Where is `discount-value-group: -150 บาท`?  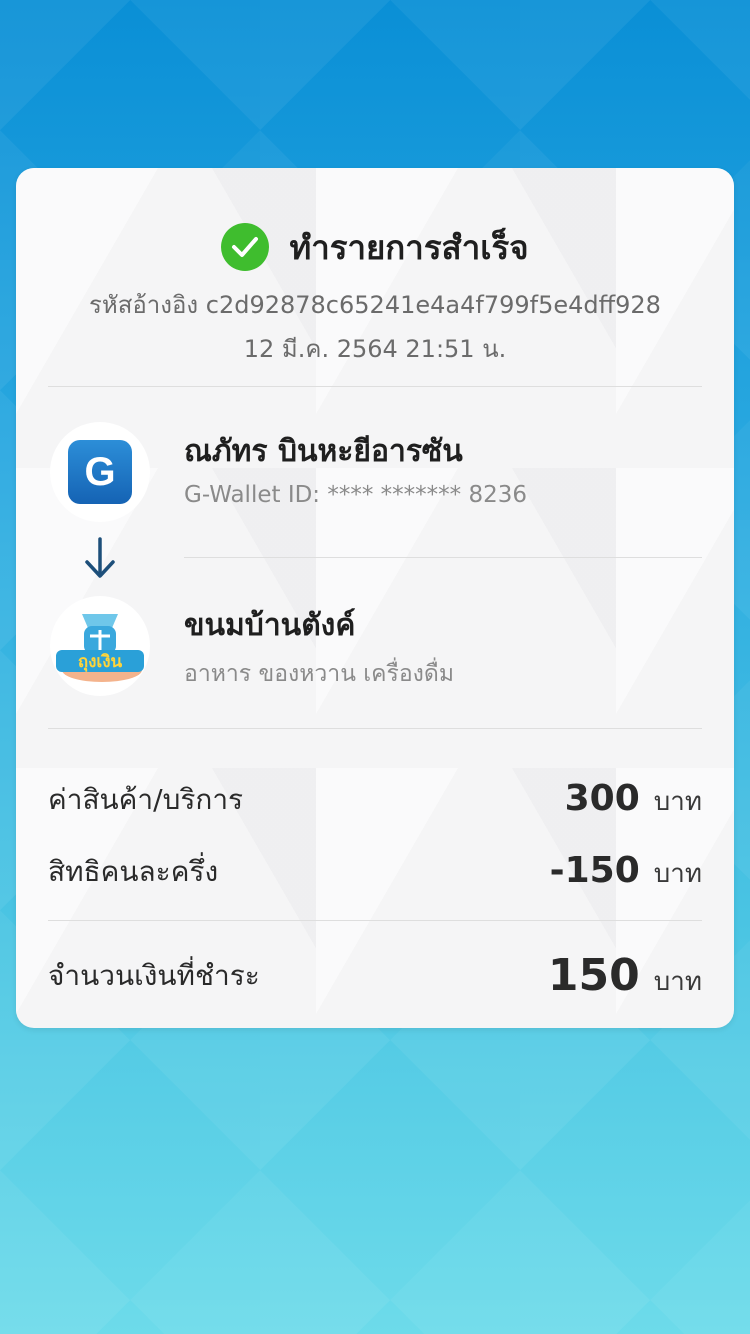 discount-value-group: -150 บาท is located at coordinates (626, 872).